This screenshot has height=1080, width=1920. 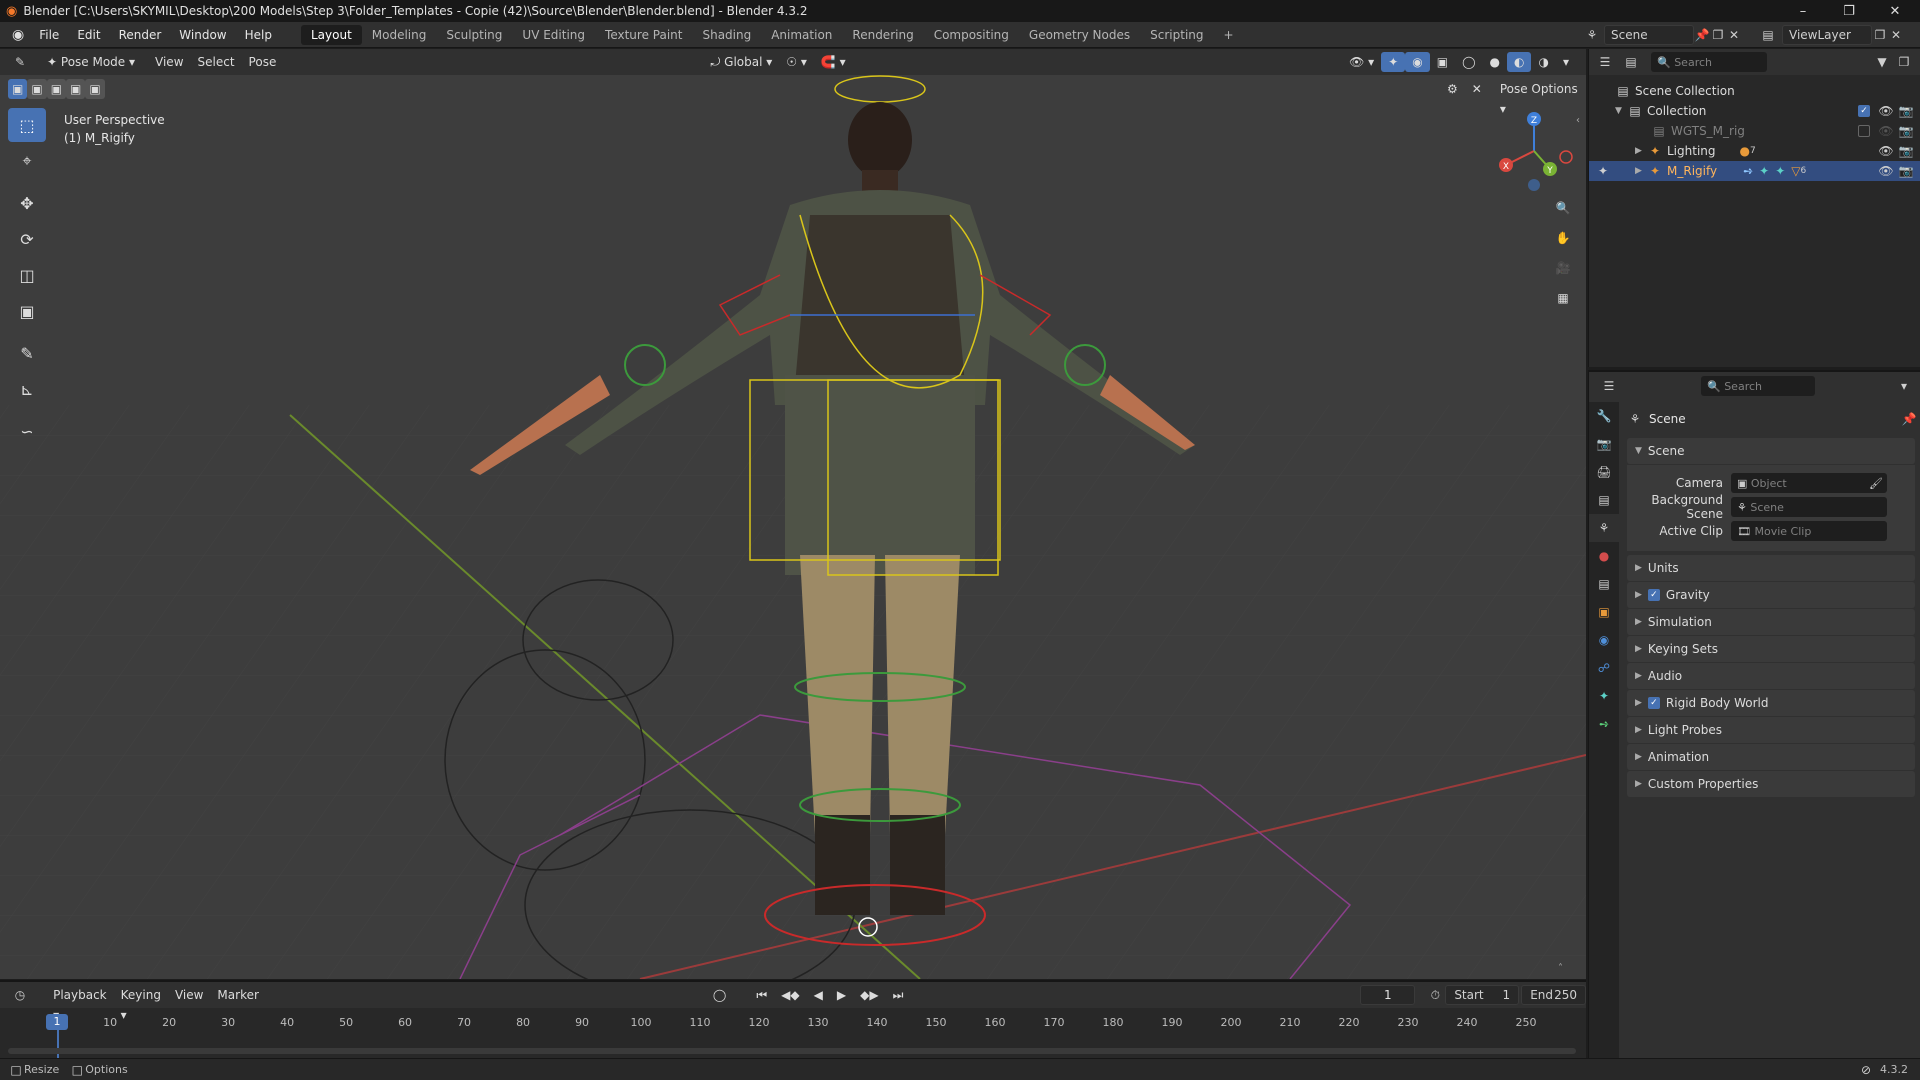 I want to click on expand-arrow-icon: ▼, so click(x=1621, y=111).